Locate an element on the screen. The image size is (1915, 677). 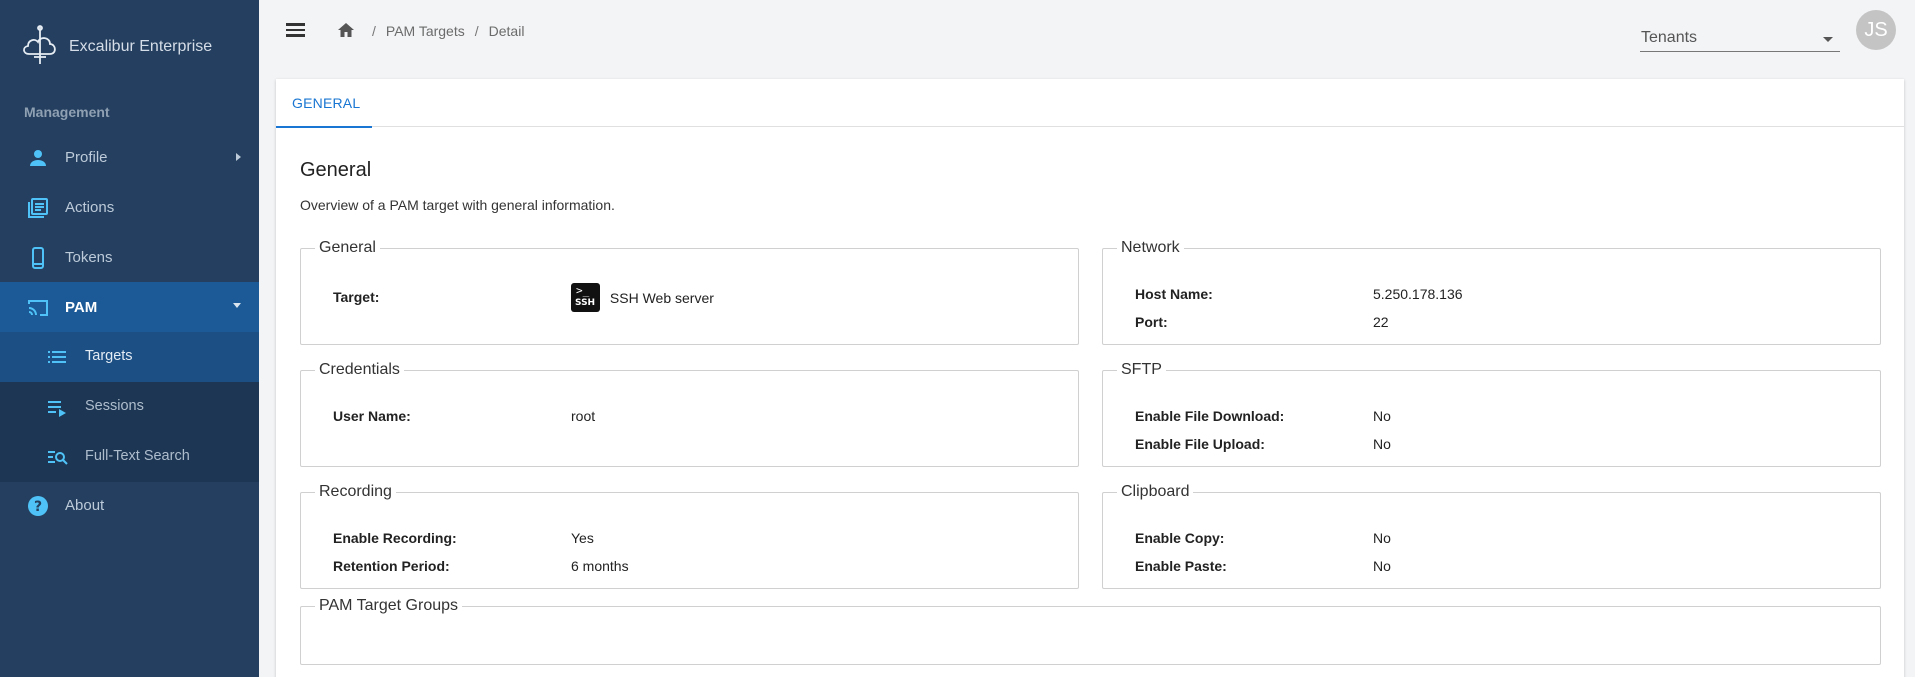
tab-bar: GENERAL is located at coordinates (1090, 103).